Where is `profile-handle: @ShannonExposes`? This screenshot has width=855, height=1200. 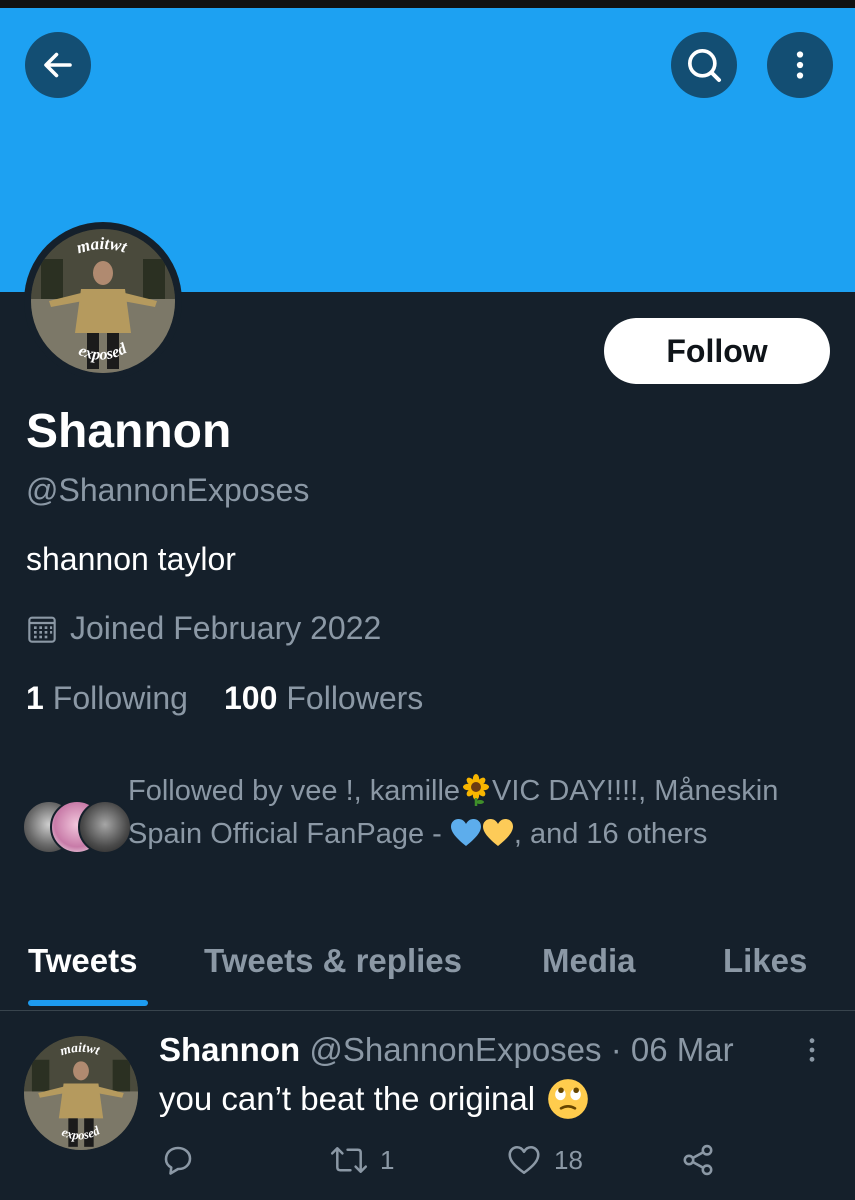
profile-handle: @ShannonExposes is located at coordinates (168, 490).